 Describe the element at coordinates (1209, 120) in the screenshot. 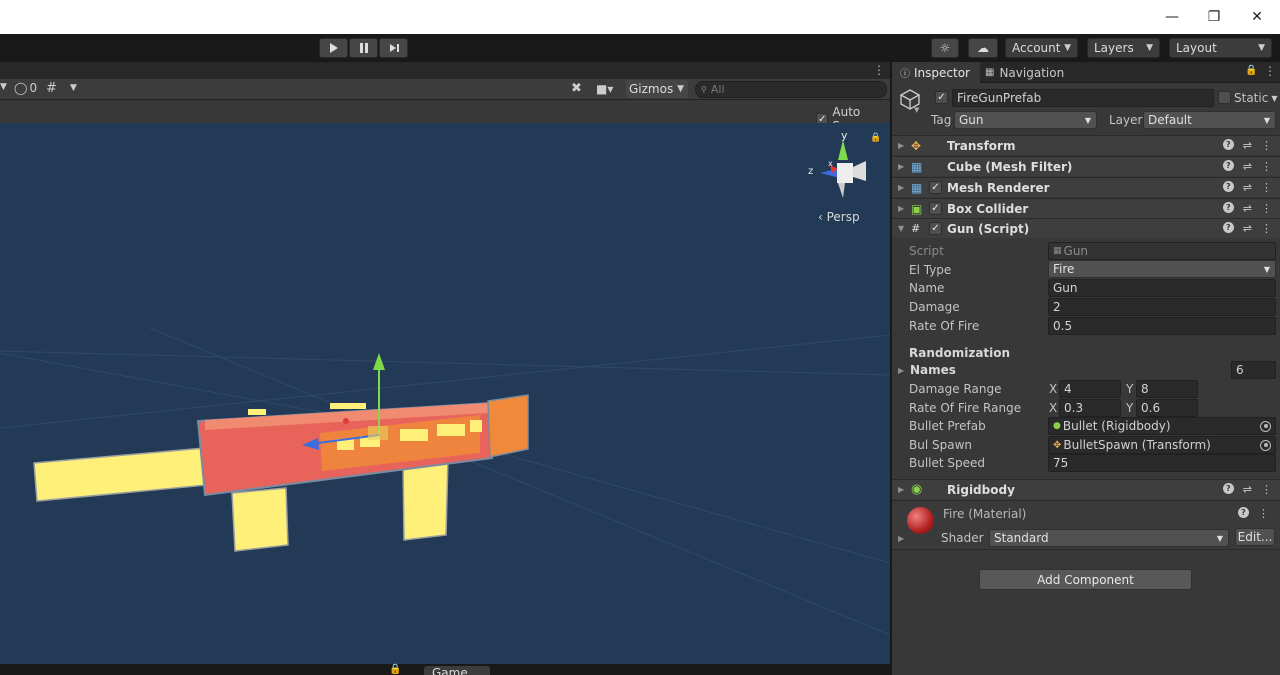

I see `layer-dropdown: Default ▼` at that location.